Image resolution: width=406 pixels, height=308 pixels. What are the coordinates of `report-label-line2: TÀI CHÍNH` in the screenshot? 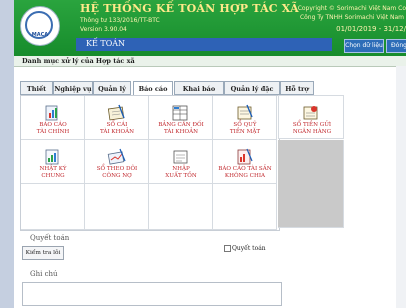 It's located at (53, 132).